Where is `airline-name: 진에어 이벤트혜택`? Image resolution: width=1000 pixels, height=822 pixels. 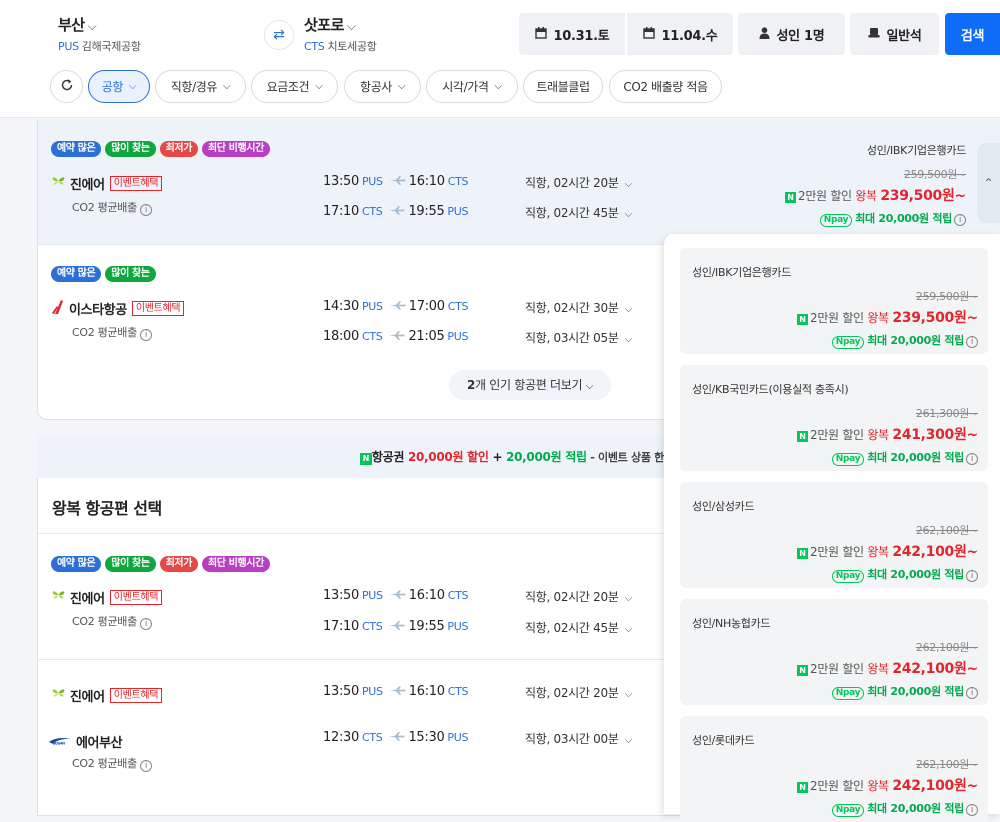 airline-name: 진에어 이벤트혜택 is located at coordinates (107, 183).